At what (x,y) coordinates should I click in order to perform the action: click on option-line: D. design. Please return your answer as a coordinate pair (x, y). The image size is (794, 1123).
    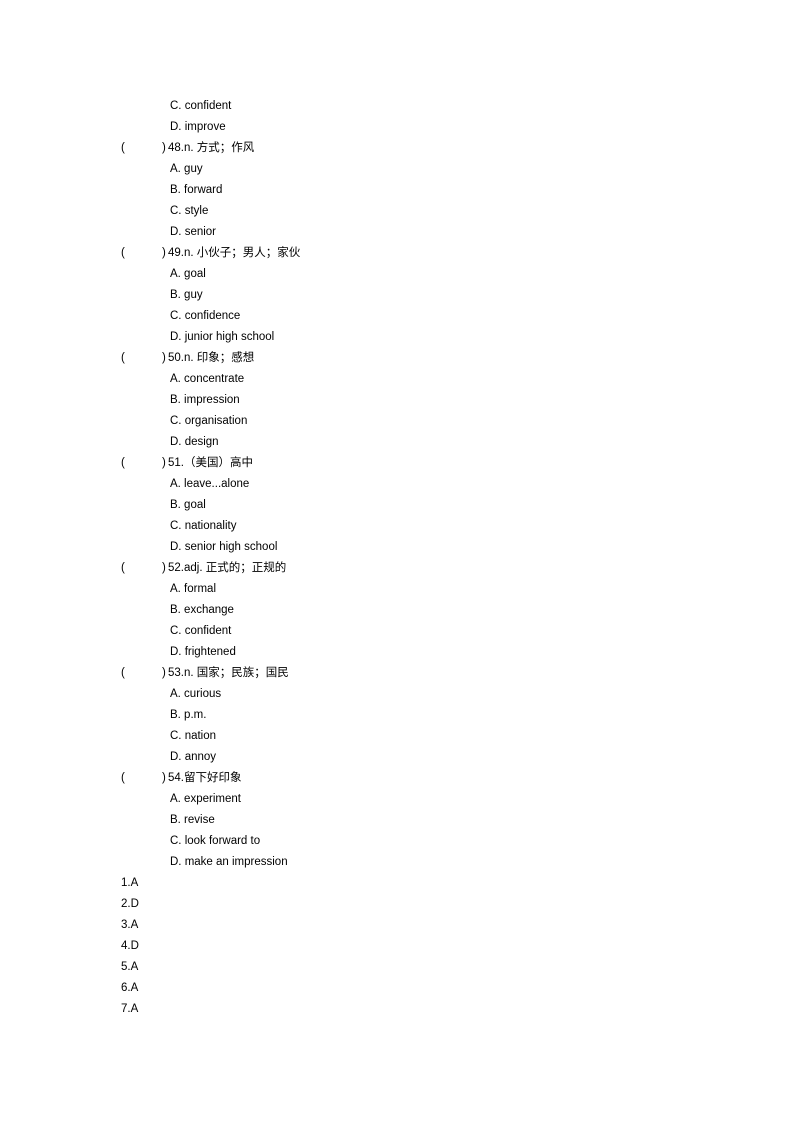
    Looking at the image, I should click on (397, 442).